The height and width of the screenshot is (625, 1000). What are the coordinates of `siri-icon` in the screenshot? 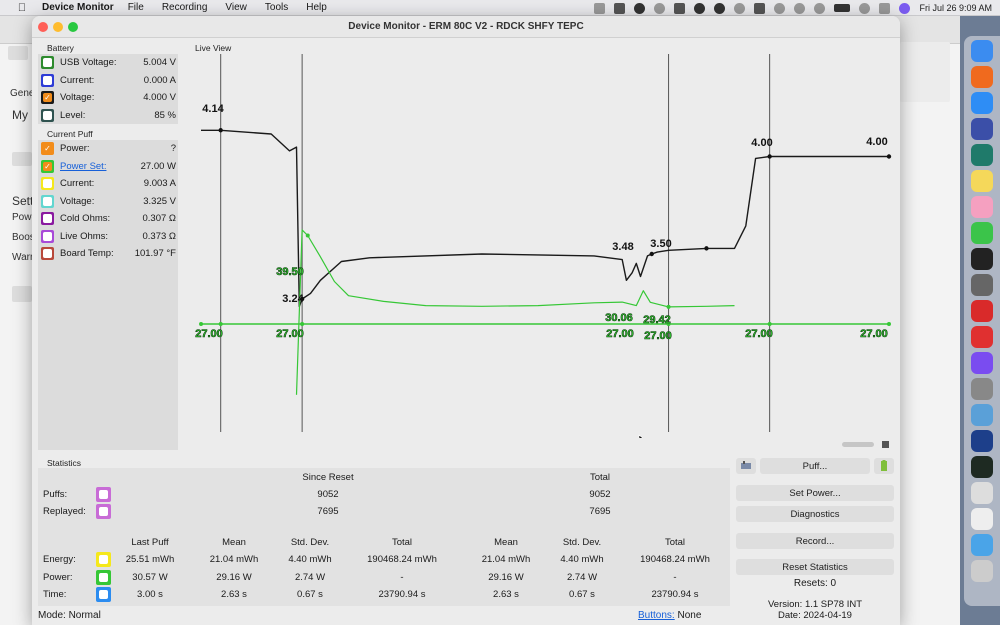 It's located at (905, 8).